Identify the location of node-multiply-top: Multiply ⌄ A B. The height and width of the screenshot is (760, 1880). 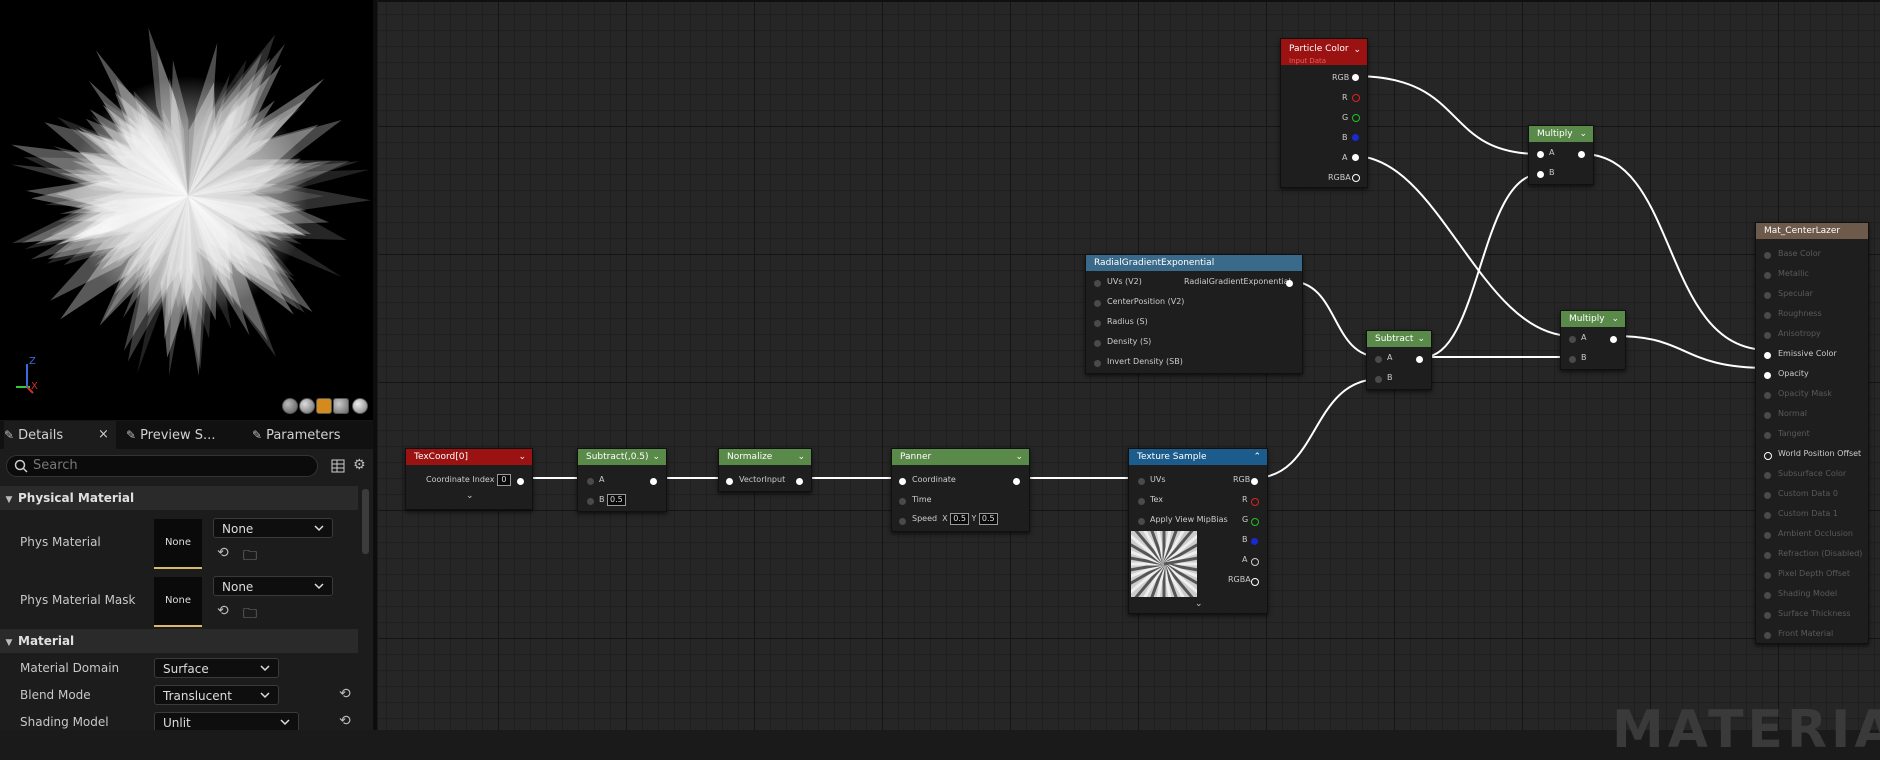
(1561, 155).